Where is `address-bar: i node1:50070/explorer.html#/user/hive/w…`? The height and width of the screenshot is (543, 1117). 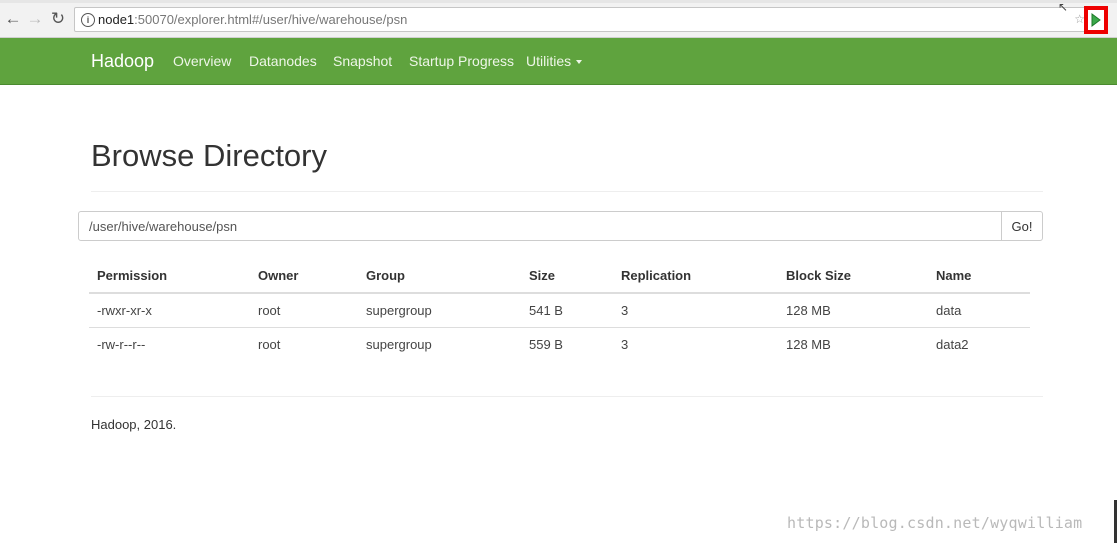
address-bar: i node1:50070/explorer.html#/user/hive/w… is located at coordinates (584, 19).